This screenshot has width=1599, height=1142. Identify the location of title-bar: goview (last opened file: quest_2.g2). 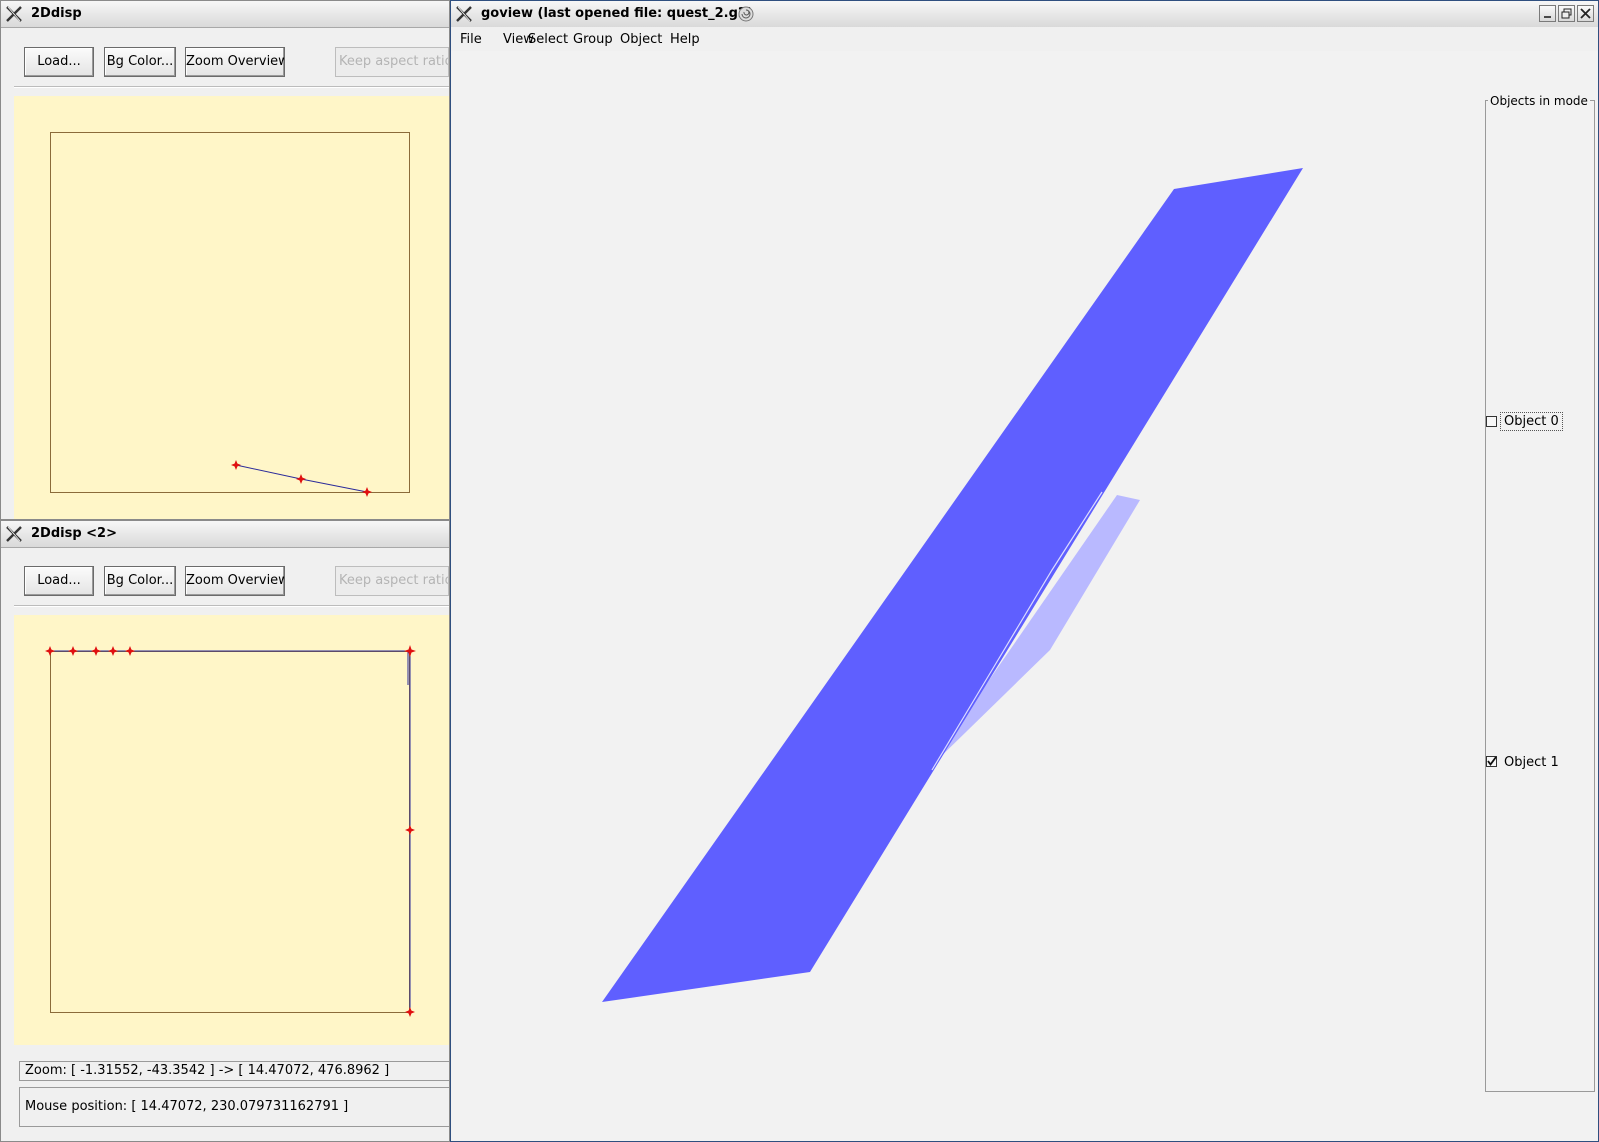
(1024, 14).